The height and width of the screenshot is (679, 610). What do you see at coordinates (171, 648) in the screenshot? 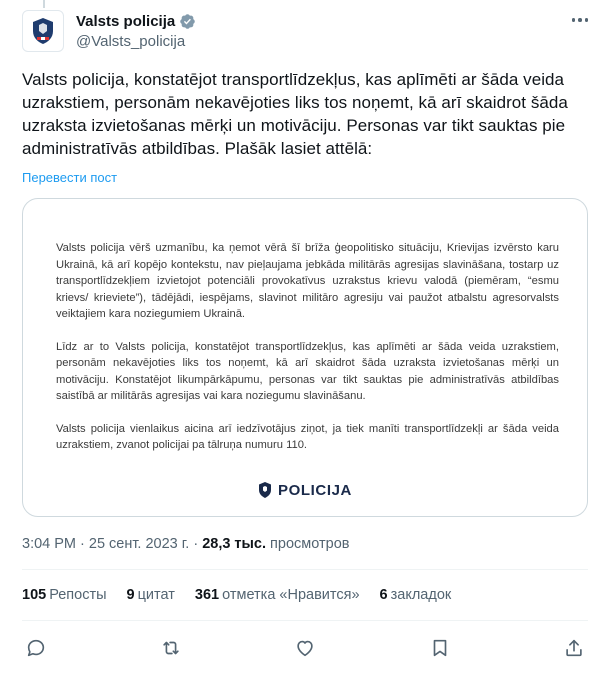
I see `repost-icon` at bounding box center [171, 648].